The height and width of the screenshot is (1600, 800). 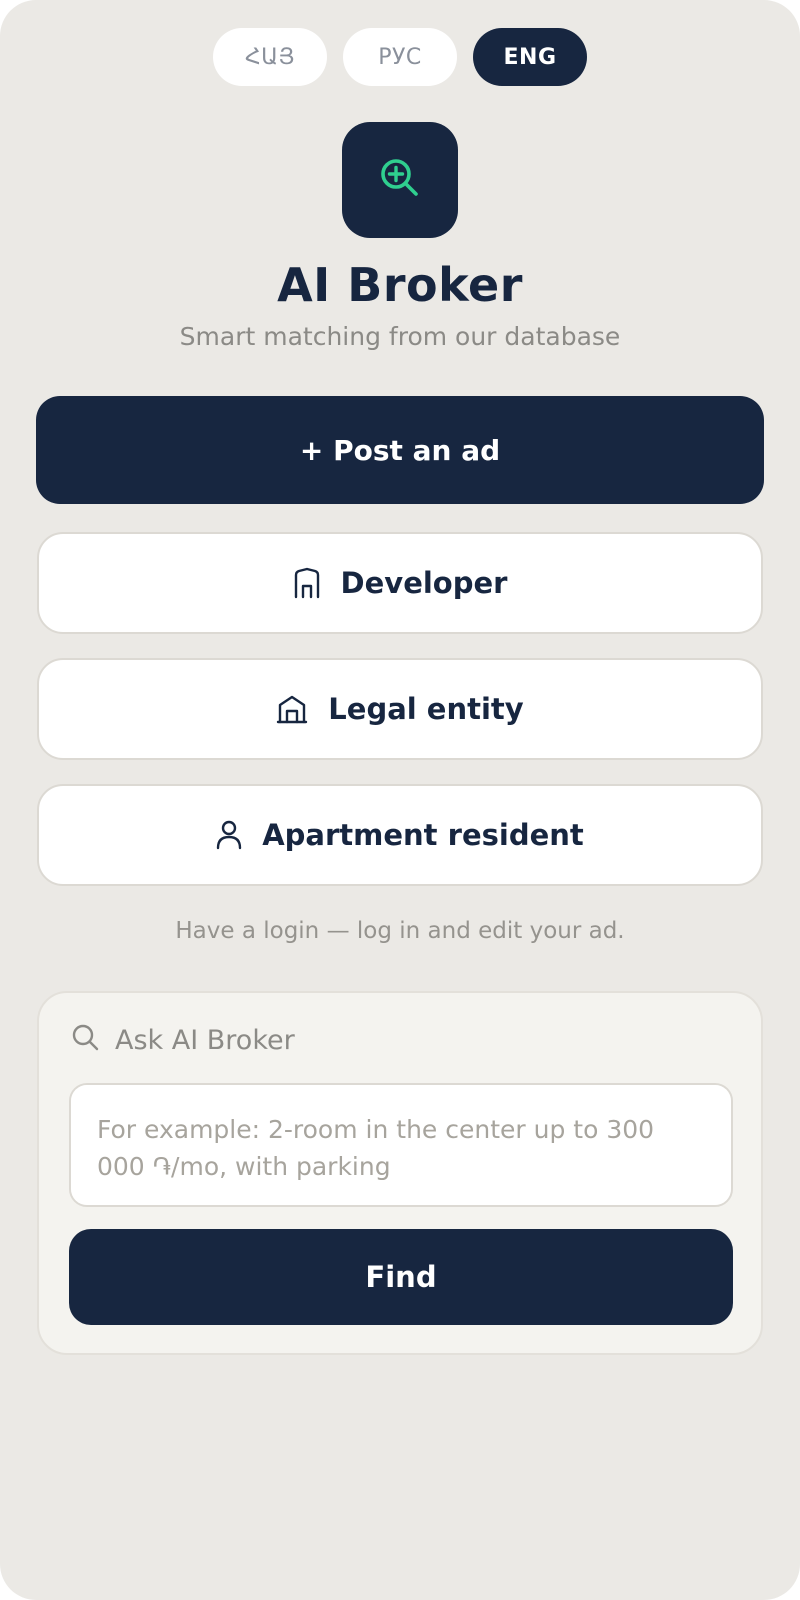 What do you see at coordinates (424, 583) in the screenshot?
I see `developer-label: Developer` at bounding box center [424, 583].